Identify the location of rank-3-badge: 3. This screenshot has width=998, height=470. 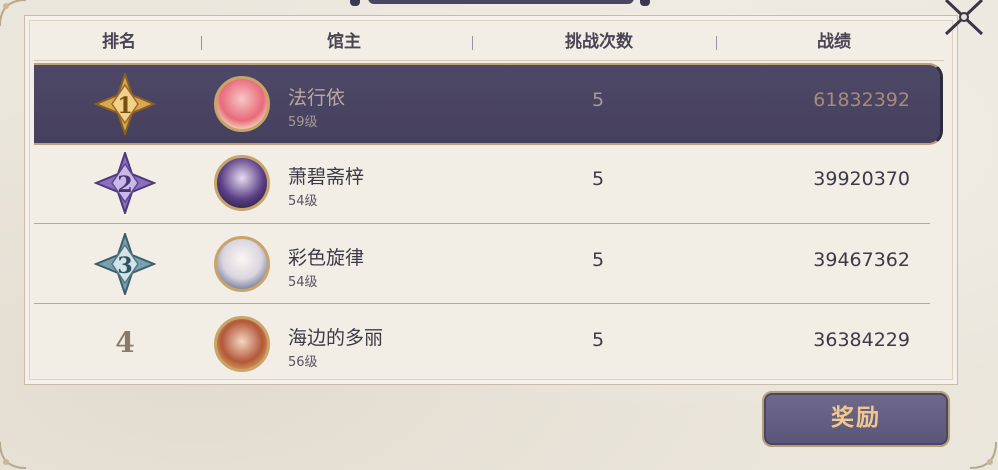
(125, 264).